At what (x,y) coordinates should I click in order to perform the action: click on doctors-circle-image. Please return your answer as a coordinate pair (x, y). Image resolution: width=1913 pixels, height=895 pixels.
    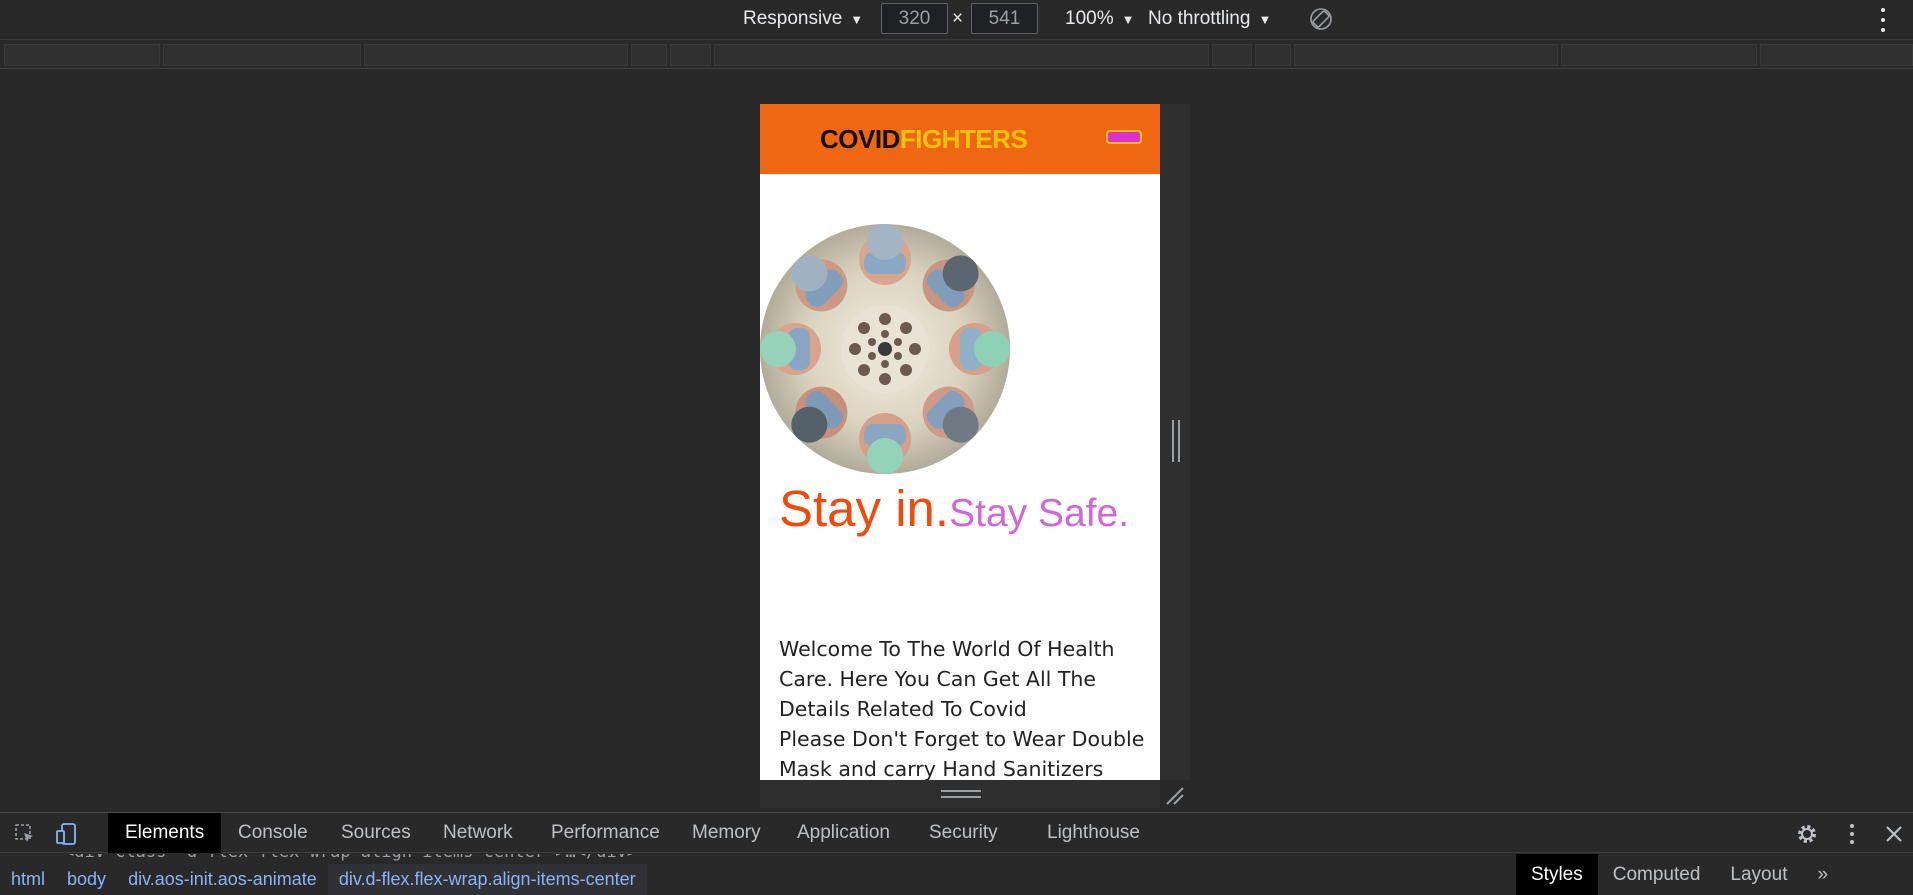
    Looking at the image, I should click on (885, 349).